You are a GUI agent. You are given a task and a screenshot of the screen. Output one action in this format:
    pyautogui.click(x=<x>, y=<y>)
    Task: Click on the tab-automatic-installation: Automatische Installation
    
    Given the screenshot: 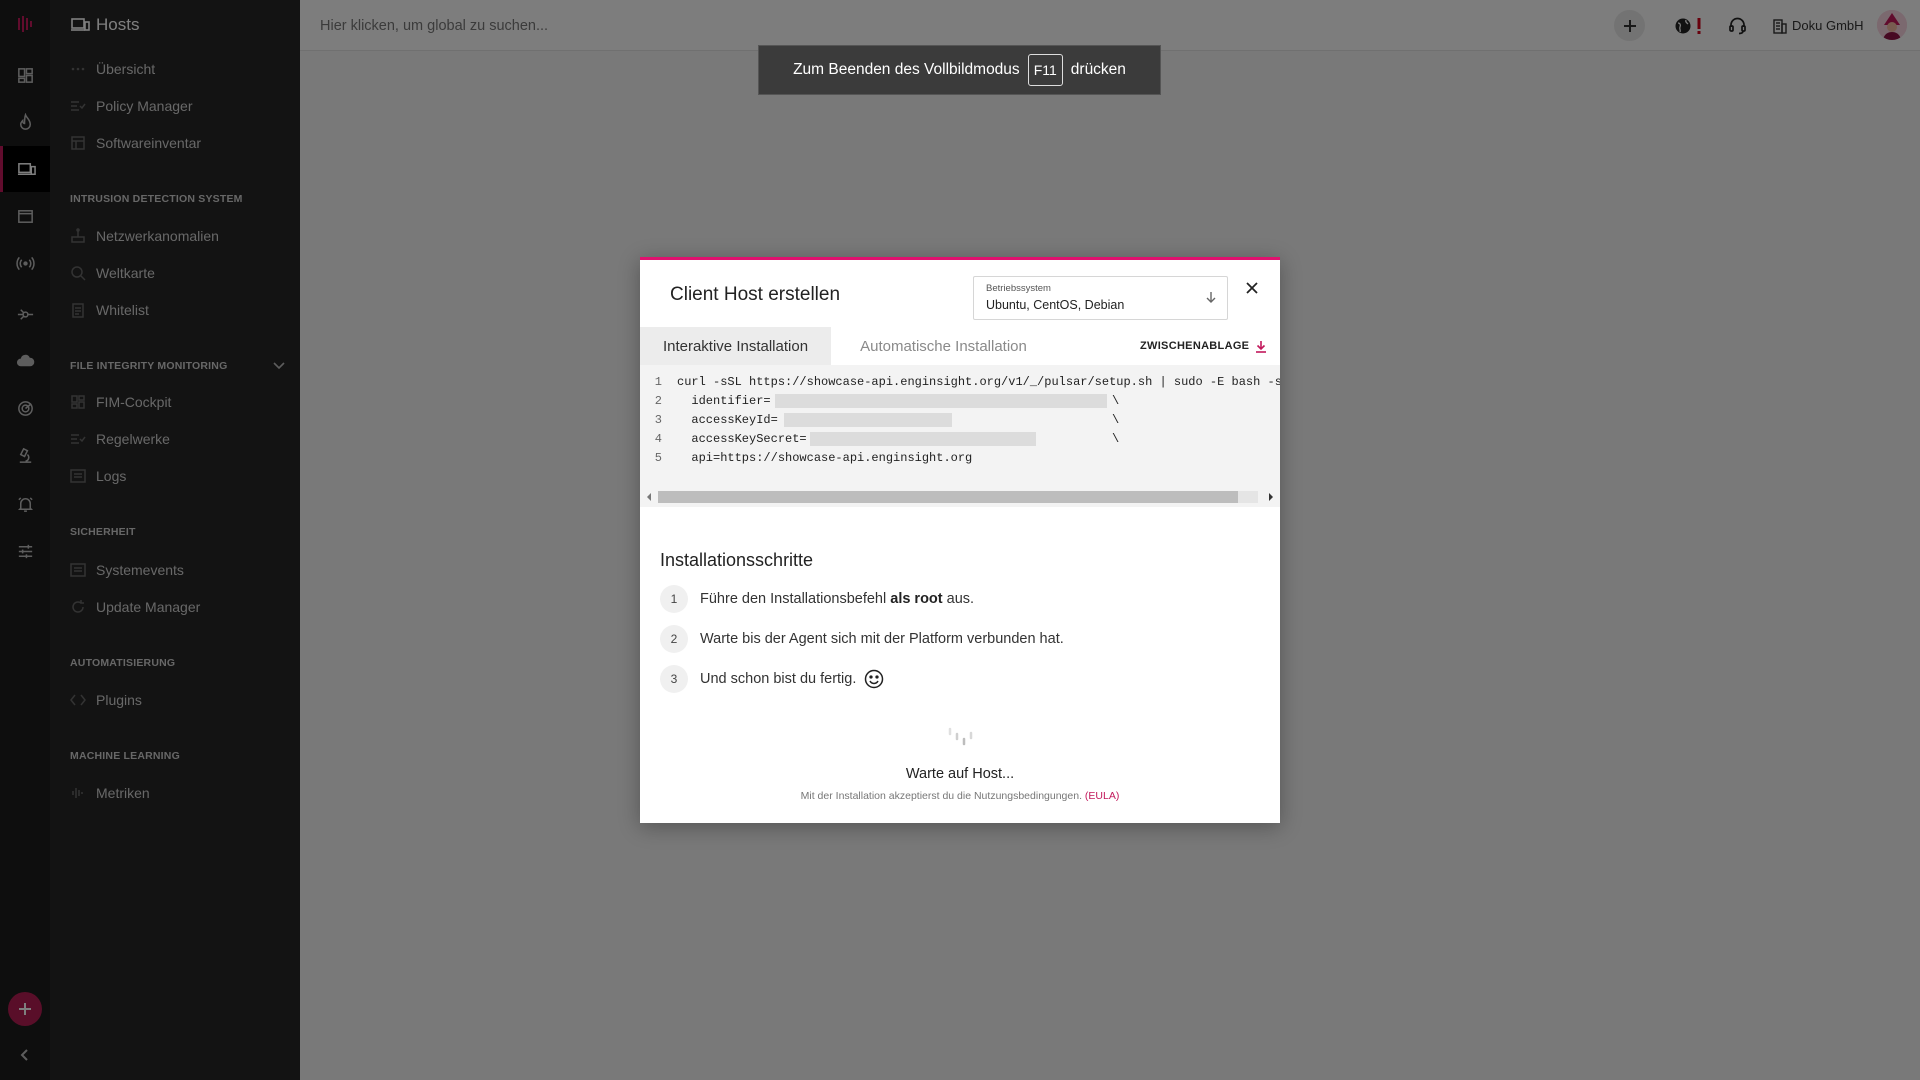 What is the action you would take?
    pyautogui.click(x=943, y=346)
    